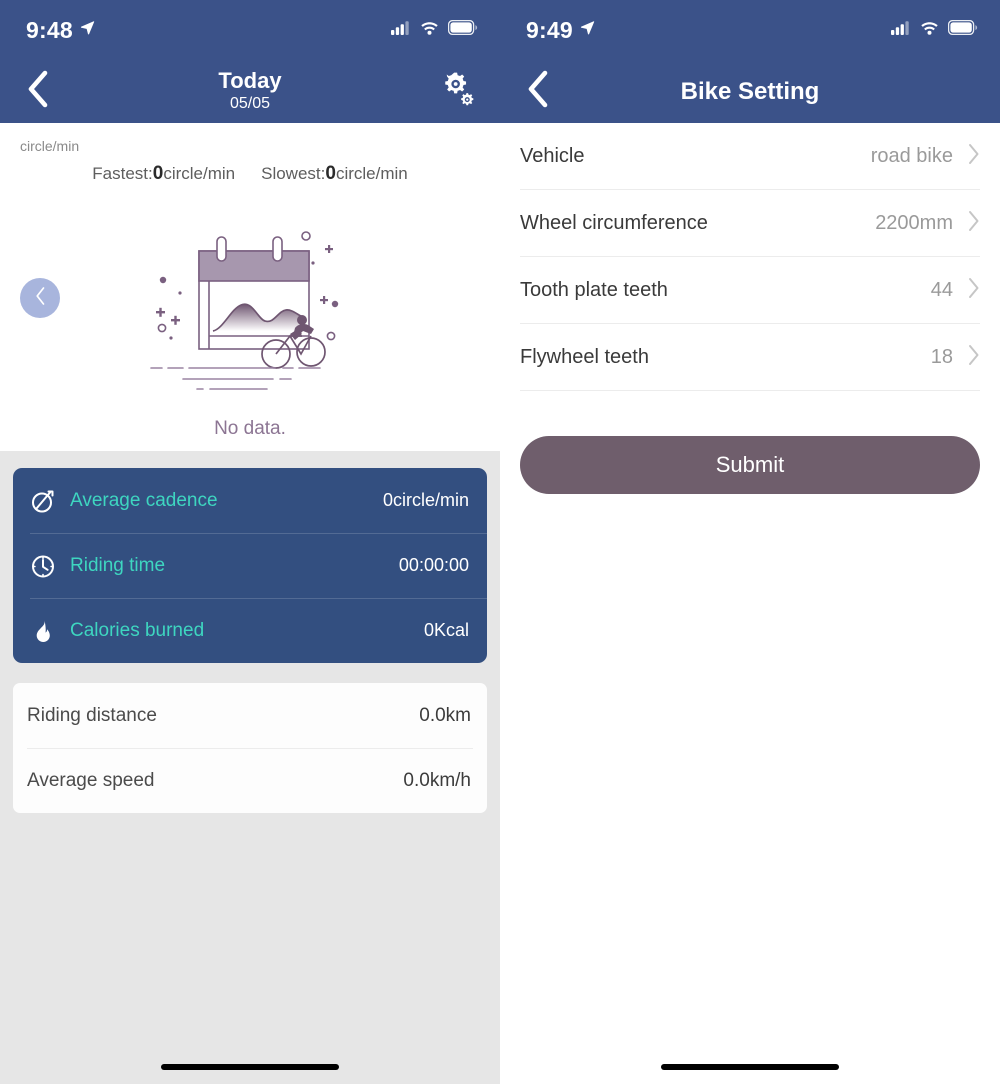  Describe the element at coordinates (122, 173) in the screenshot. I see `fastest-label: Fastest:` at that location.